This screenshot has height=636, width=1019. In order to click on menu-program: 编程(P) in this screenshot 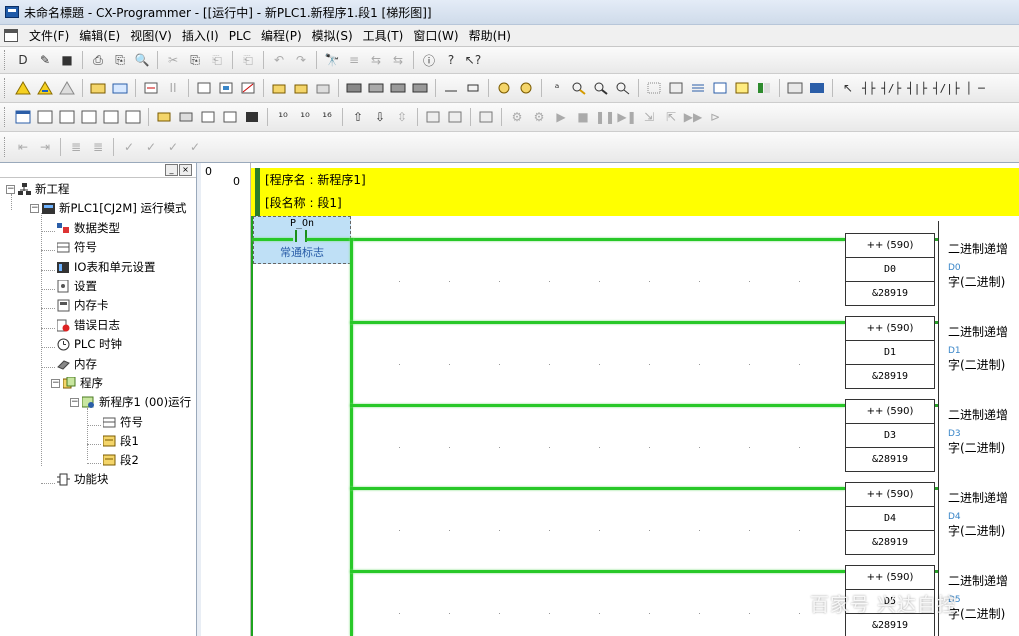, I will do `click(281, 35)`.